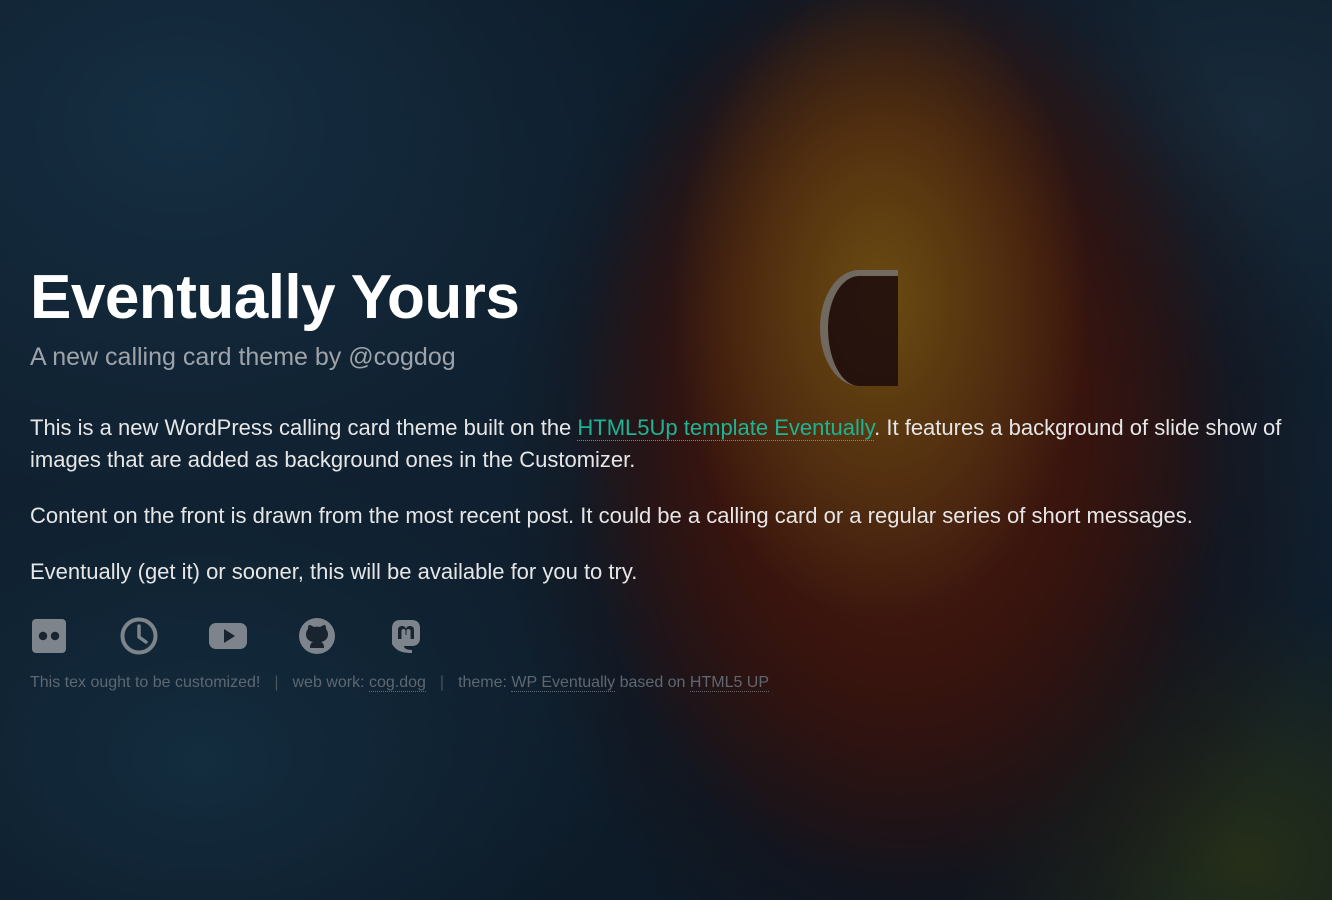  I want to click on html5up-template-link: HTML5Up template Eventually, so click(726, 428).